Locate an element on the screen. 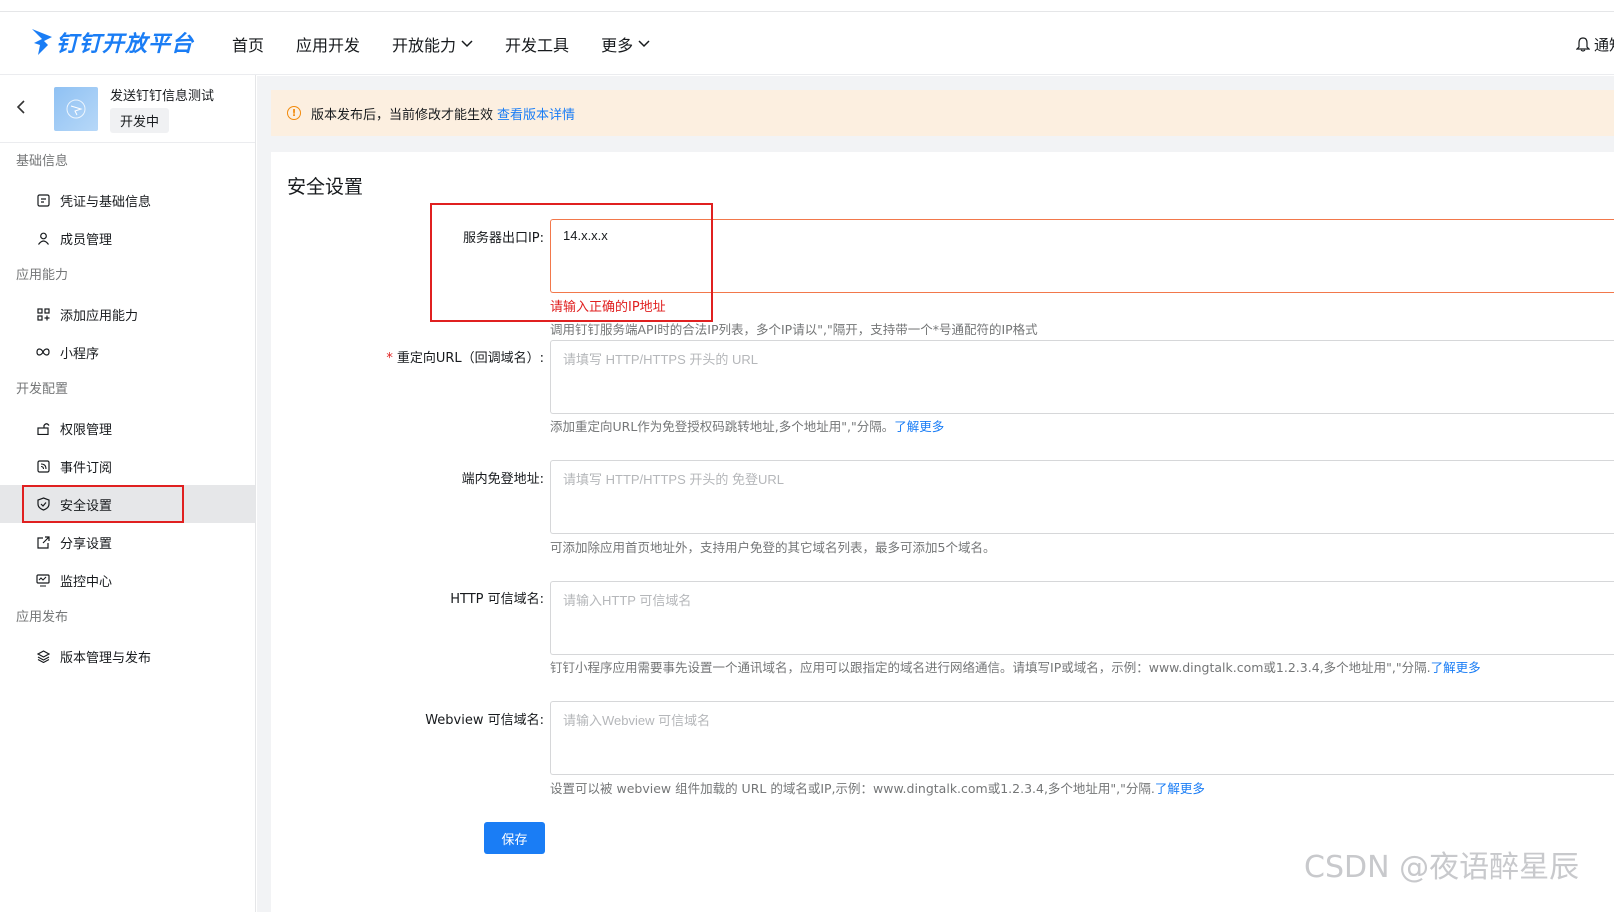  hint-text: 添加重定向URL作为免登授权码跳转地址,多个地址用","分隔。 is located at coordinates (722, 426).